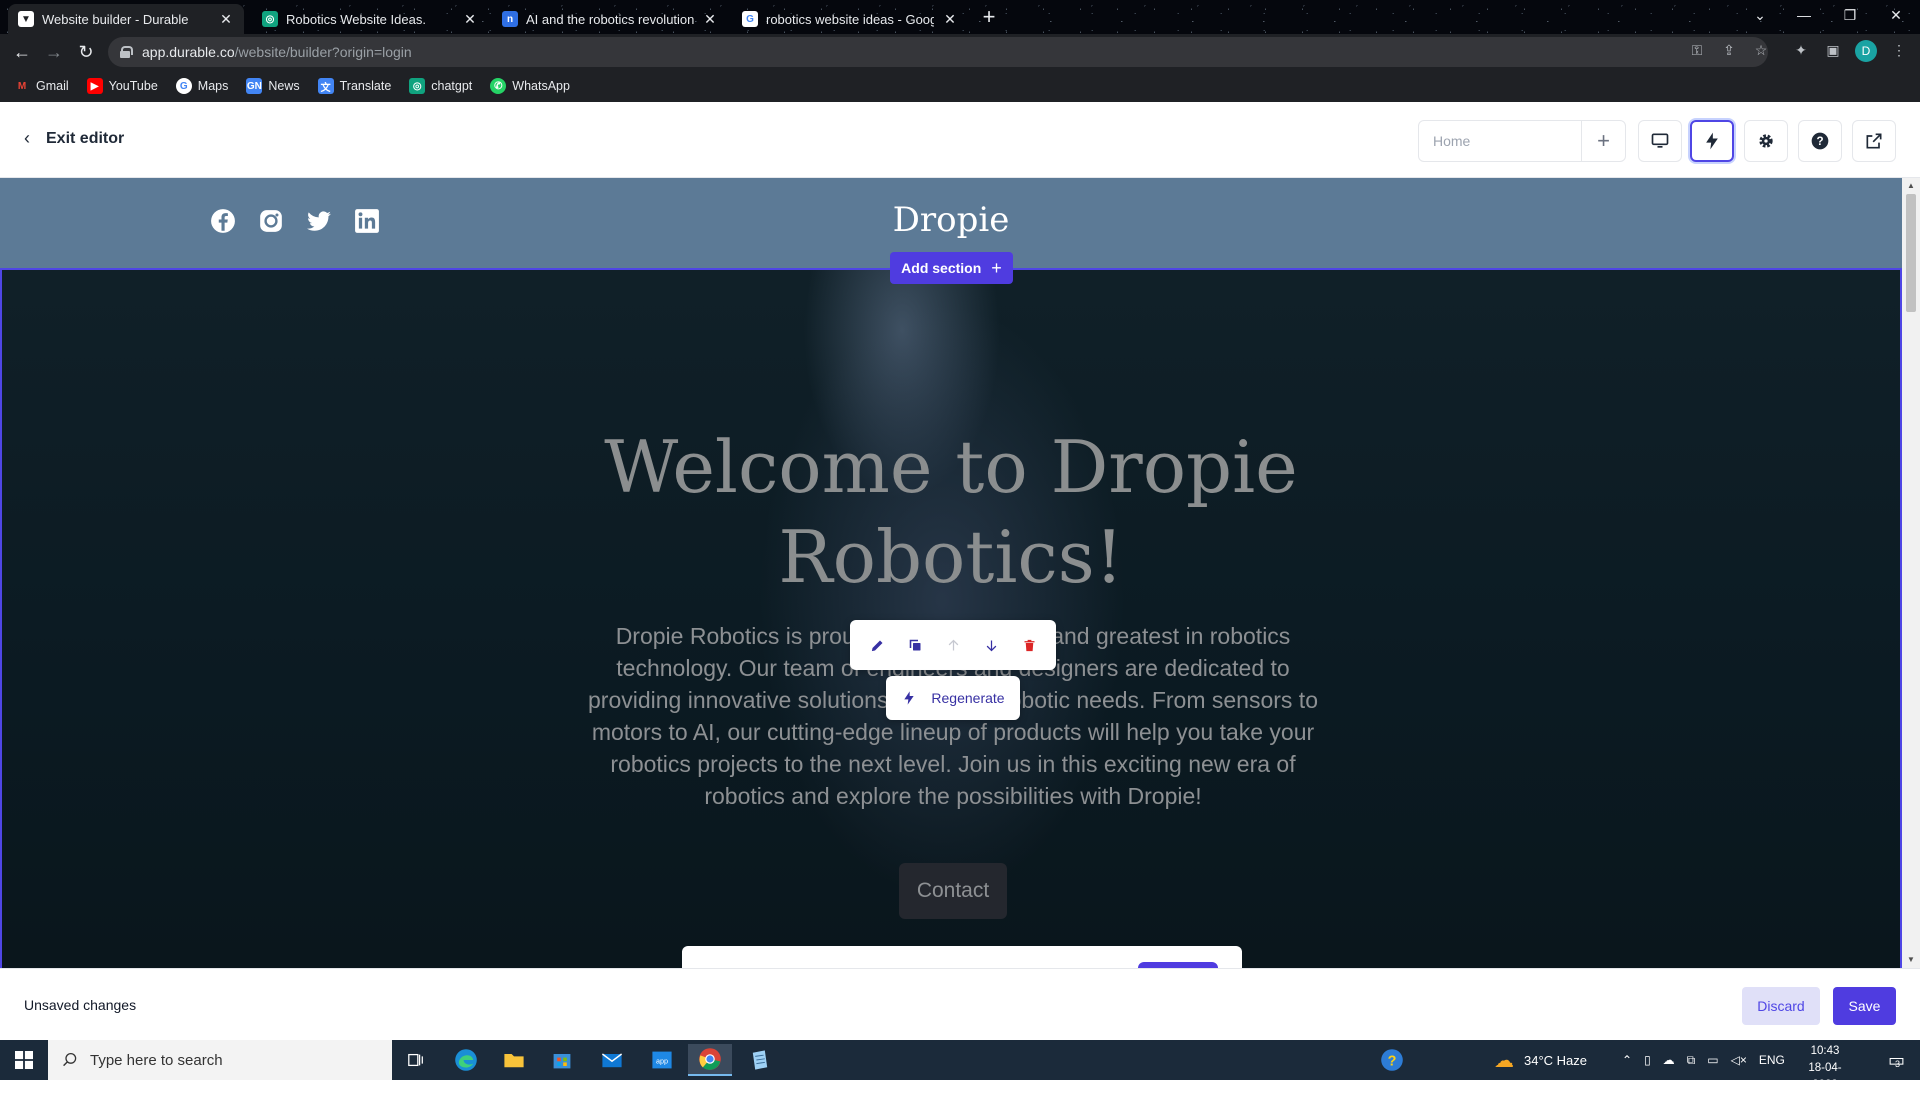 This screenshot has width=1920, height=1094. I want to click on chatgpt-icon: ◎, so click(270, 19).